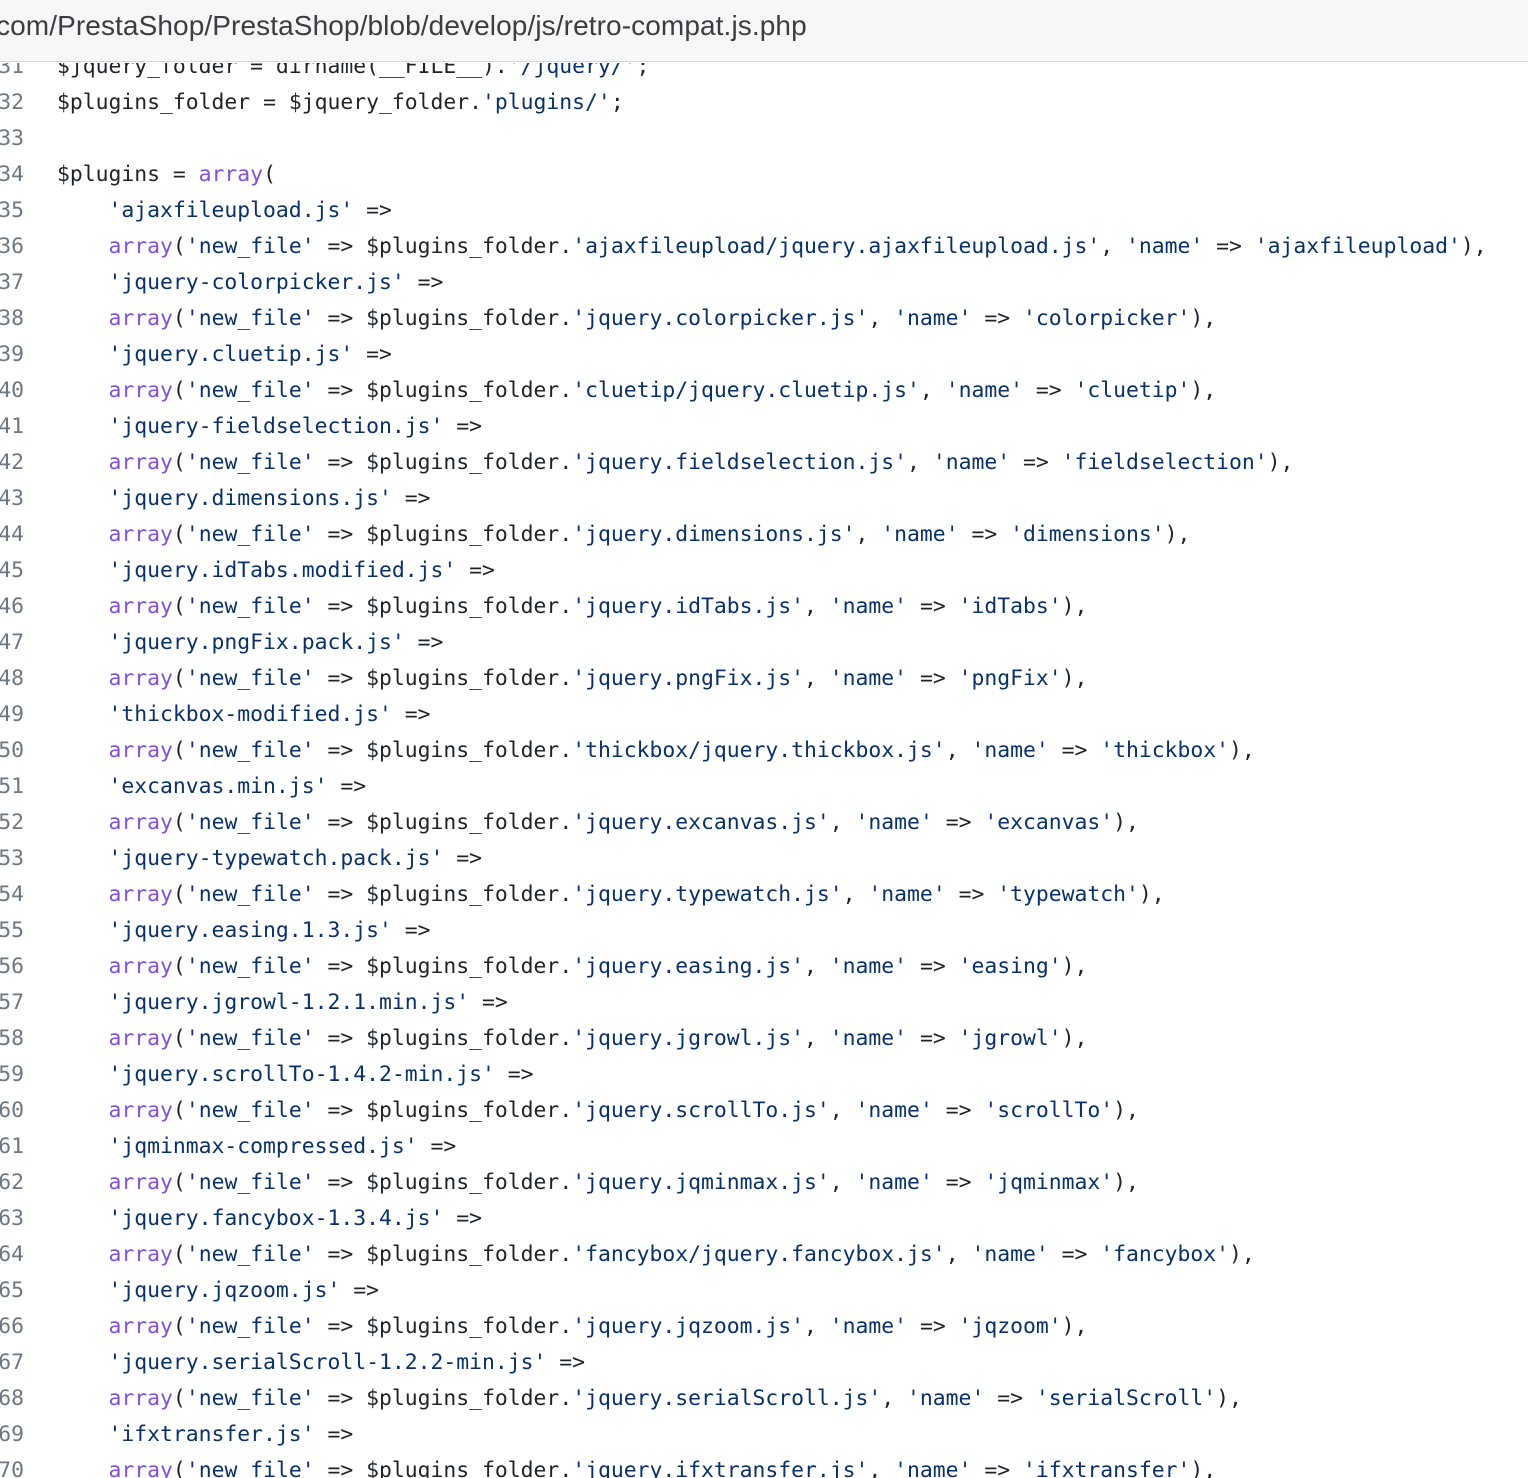  What do you see at coordinates (12, 103) in the screenshot?
I see `line-number: 32` at bounding box center [12, 103].